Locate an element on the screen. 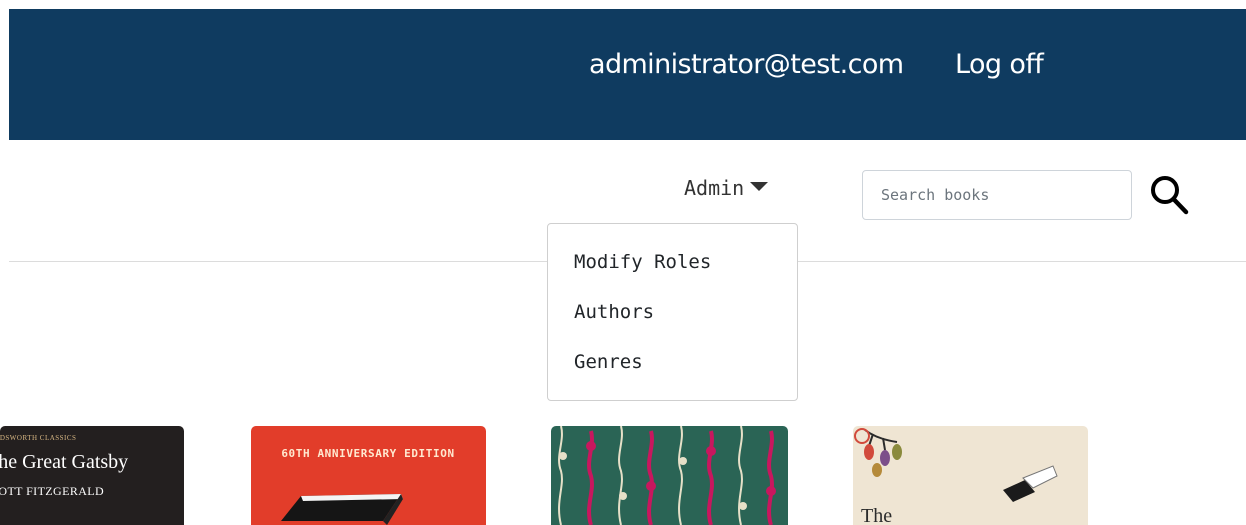 The image size is (1246, 525). admin-dropdown-toggle: Admin is located at coordinates (726, 188).